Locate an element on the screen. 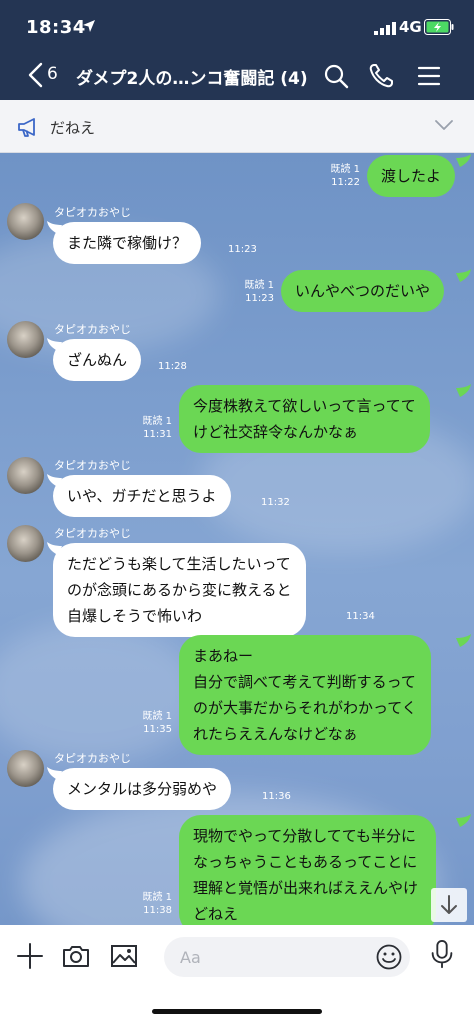 This screenshot has height=1024, width=474. background-cloud is located at coordinates (100, 693).